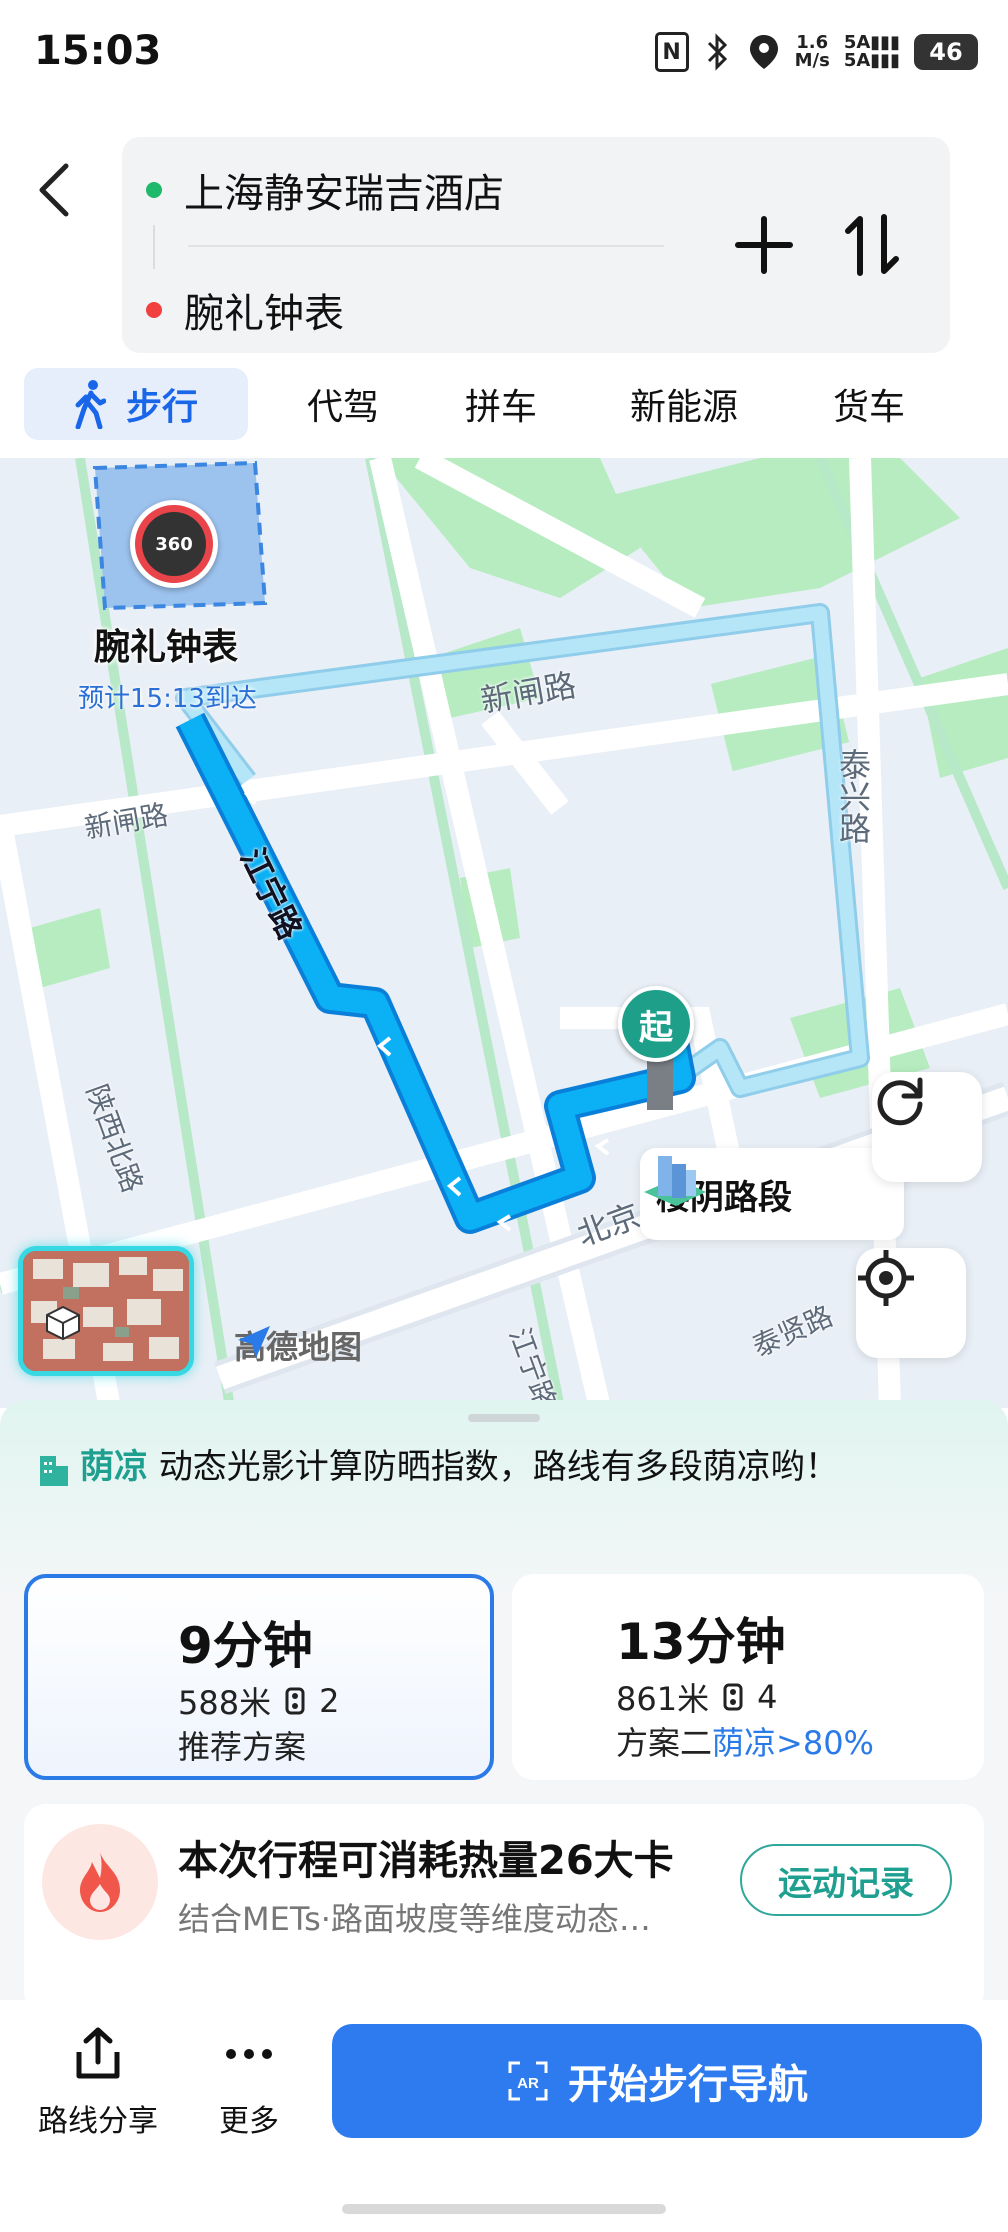 This screenshot has height=2232, width=1008. I want to click on bottom-action-bar: 路线分享 更多 AR 开始步行导航, so click(504, 2116).